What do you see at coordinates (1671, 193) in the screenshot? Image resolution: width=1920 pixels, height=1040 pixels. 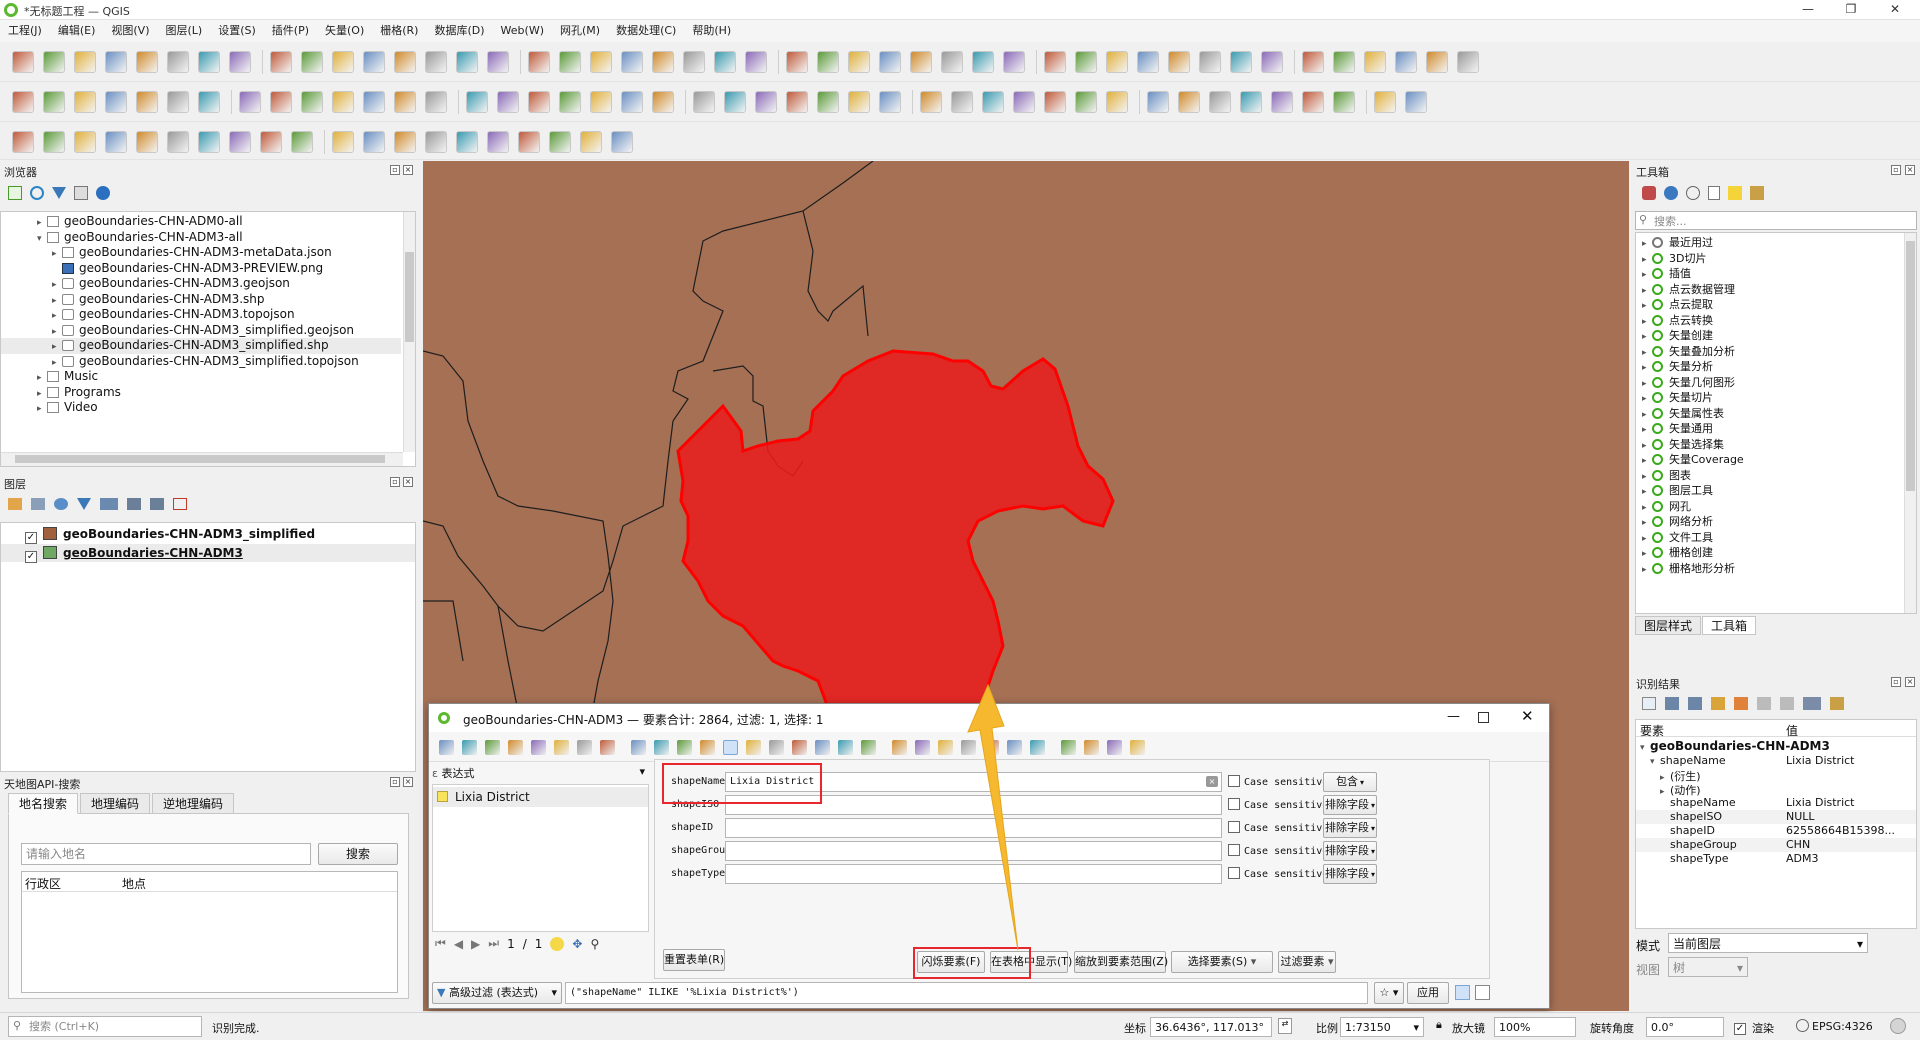 I see `scripts-icon` at bounding box center [1671, 193].